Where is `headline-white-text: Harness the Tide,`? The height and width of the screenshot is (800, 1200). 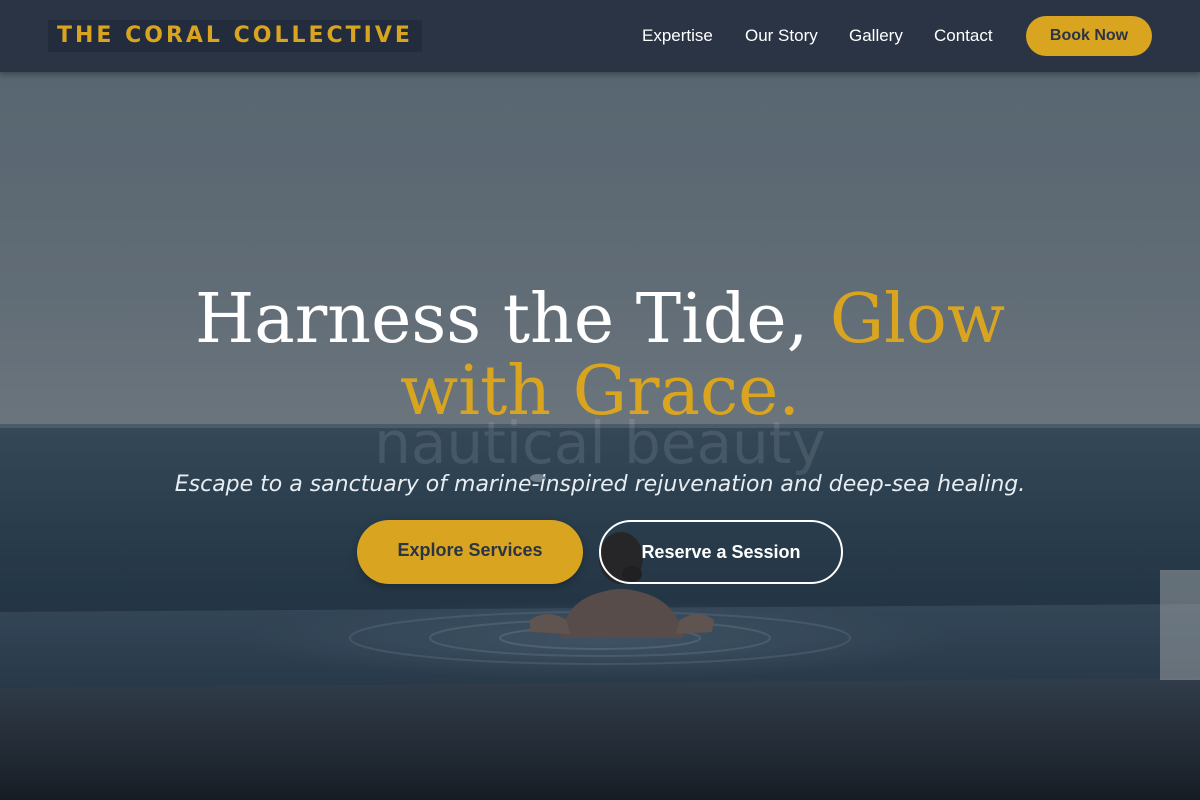 headline-white-text: Harness the Tide, is located at coordinates (501, 319).